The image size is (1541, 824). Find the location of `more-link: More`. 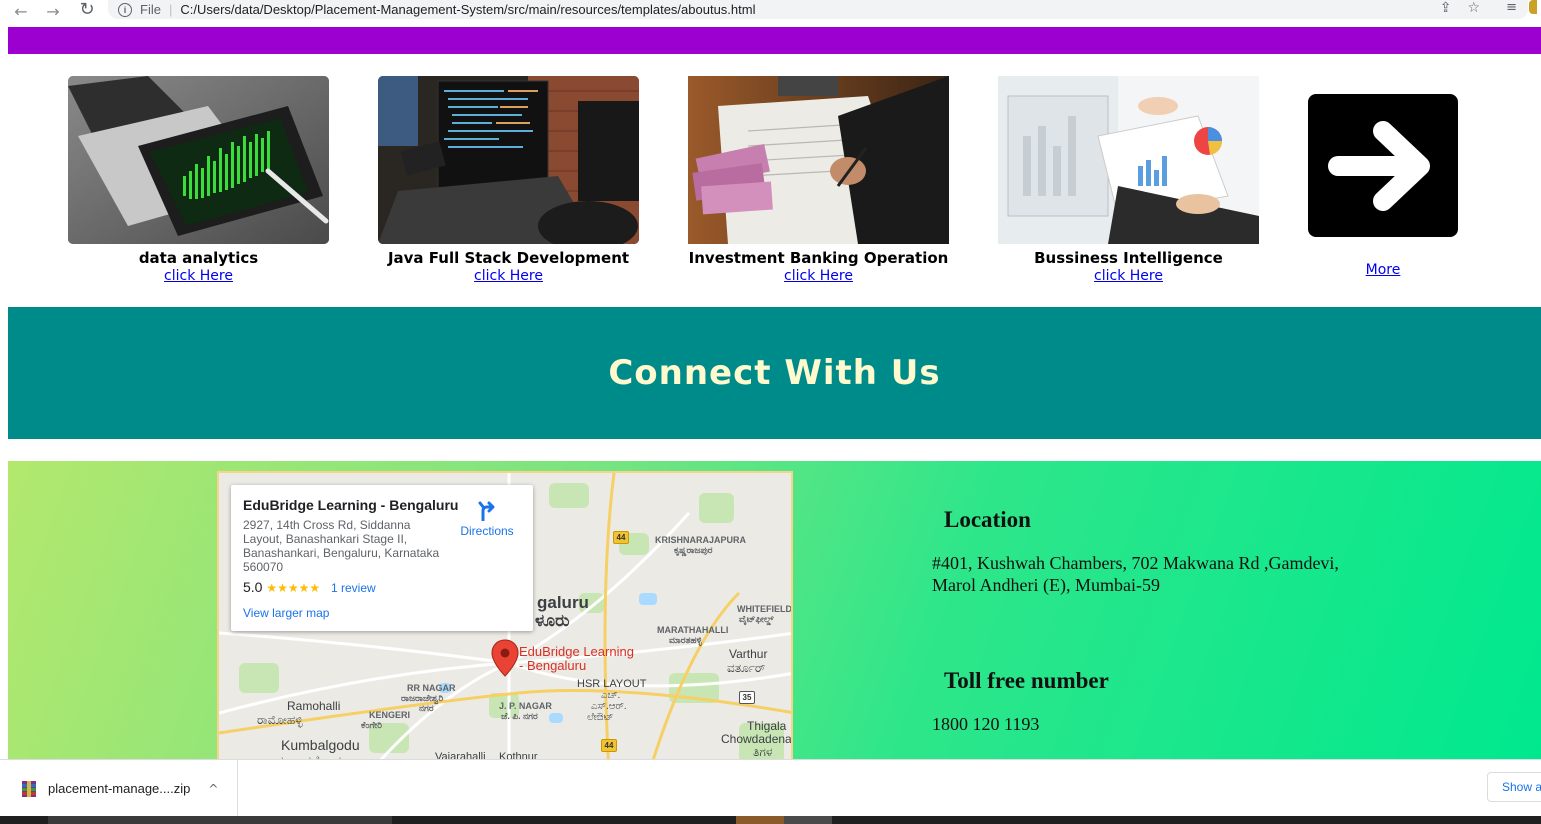

more-link: More is located at coordinates (1383, 270).